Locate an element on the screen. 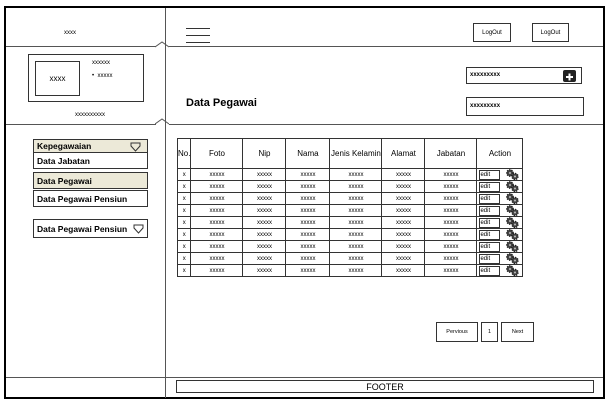  sidebar-item-label: Data Pegawai Pensiun is located at coordinates (82, 198).